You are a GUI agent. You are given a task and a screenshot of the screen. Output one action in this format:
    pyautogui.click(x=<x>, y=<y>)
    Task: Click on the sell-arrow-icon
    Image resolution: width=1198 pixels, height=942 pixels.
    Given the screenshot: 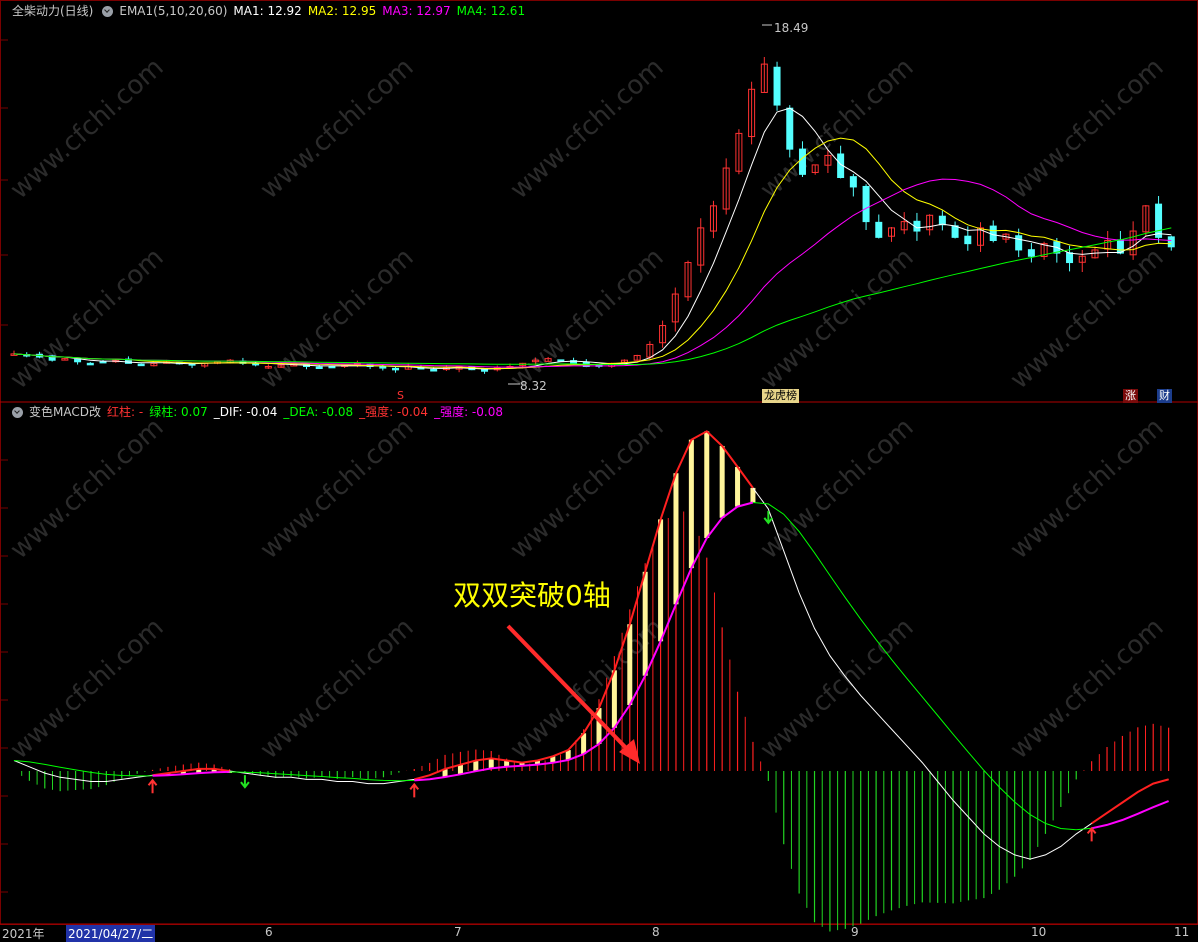 What is the action you would take?
    pyautogui.click(x=245, y=782)
    